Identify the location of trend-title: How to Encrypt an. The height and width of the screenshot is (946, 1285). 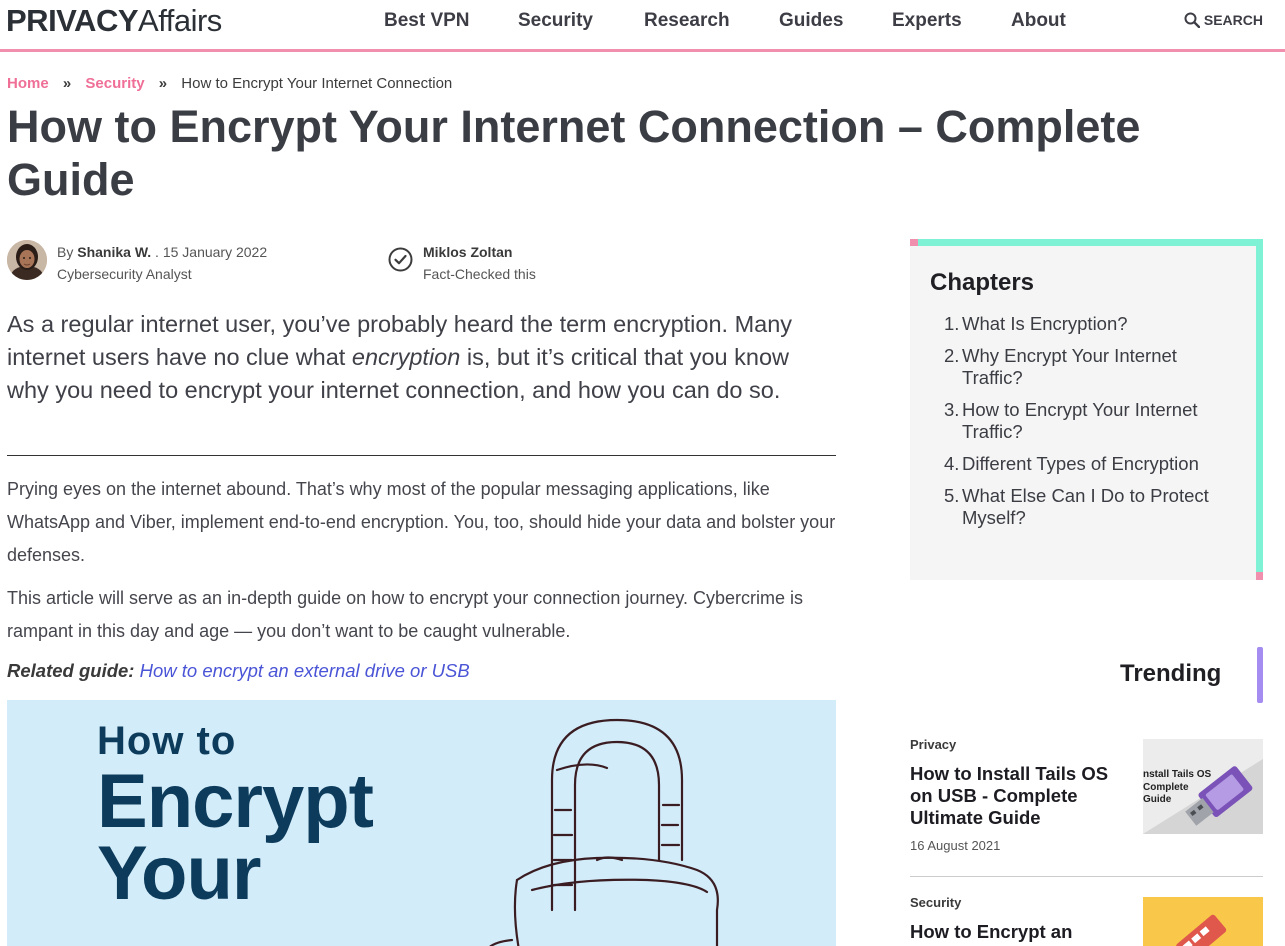
(1017, 932).